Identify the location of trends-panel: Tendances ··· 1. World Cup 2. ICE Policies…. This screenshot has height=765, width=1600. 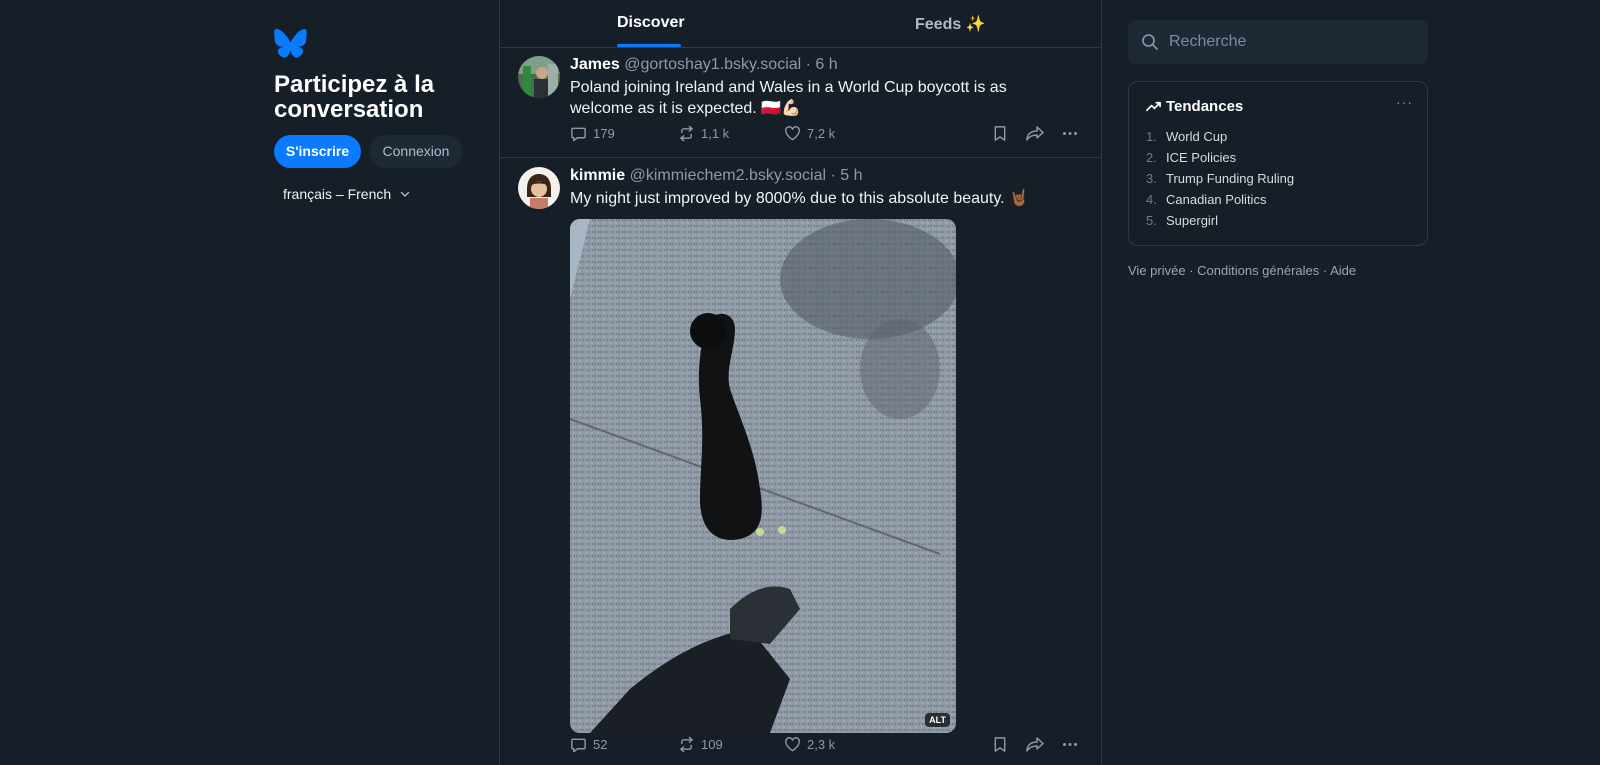
(1278, 163).